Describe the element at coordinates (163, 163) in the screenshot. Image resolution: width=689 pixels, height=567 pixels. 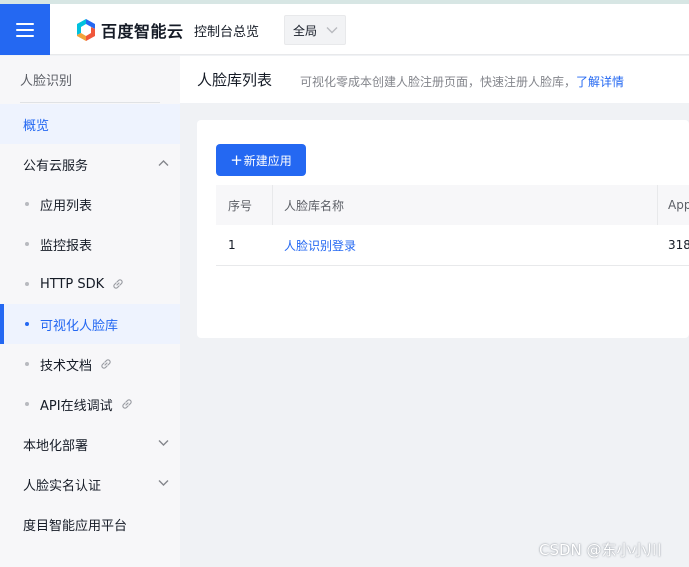
I see `chevron-up-icon` at that location.